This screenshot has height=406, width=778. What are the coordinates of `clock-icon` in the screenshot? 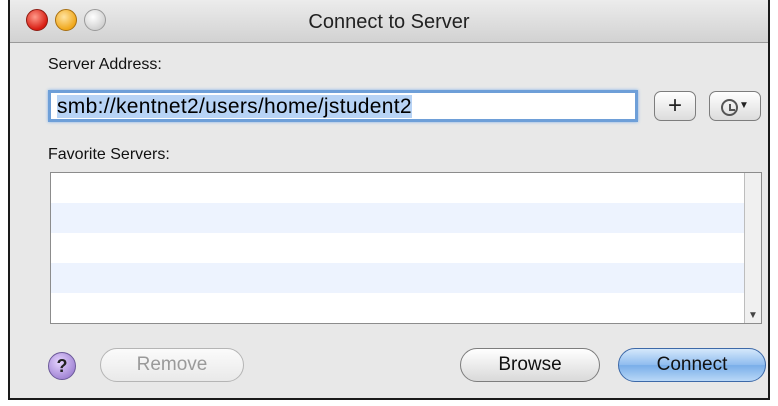 It's located at (730, 107).